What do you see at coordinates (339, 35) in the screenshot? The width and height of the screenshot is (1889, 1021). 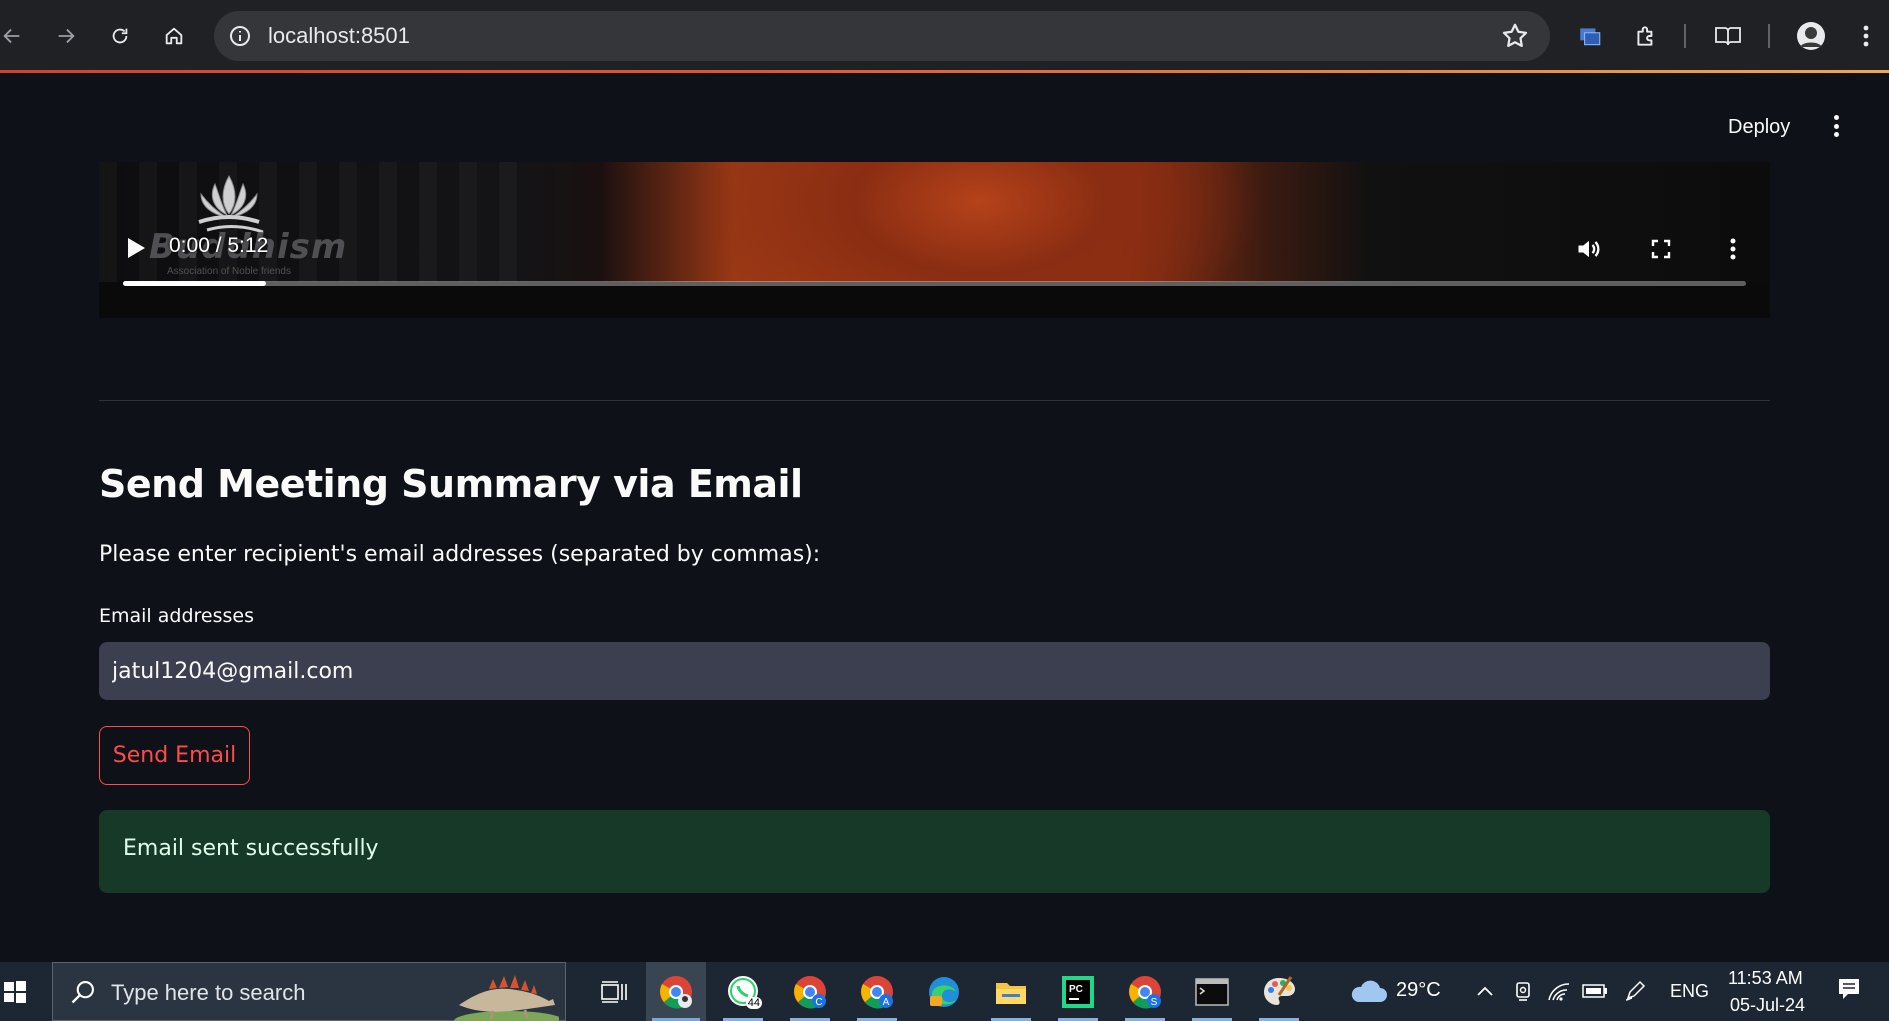 I see `url-text: localhost:8501` at bounding box center [339, 35].